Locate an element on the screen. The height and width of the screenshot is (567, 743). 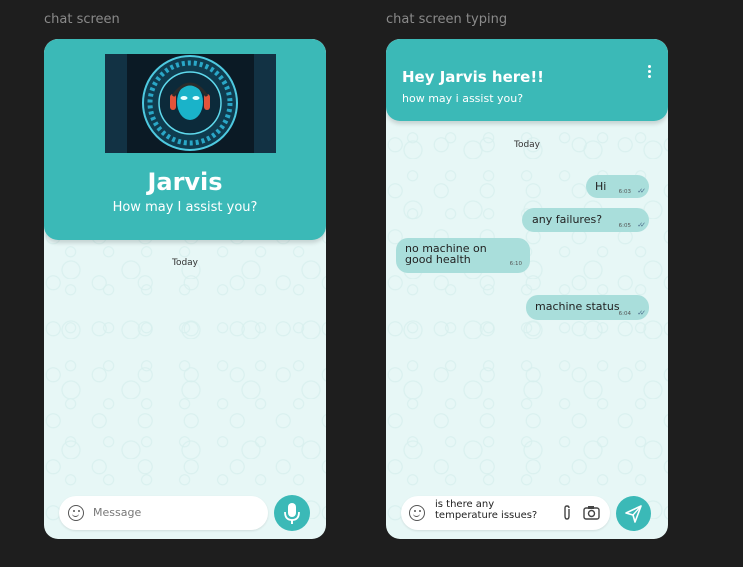
bot-name: Jarvis is located at coordinates (185, 182).